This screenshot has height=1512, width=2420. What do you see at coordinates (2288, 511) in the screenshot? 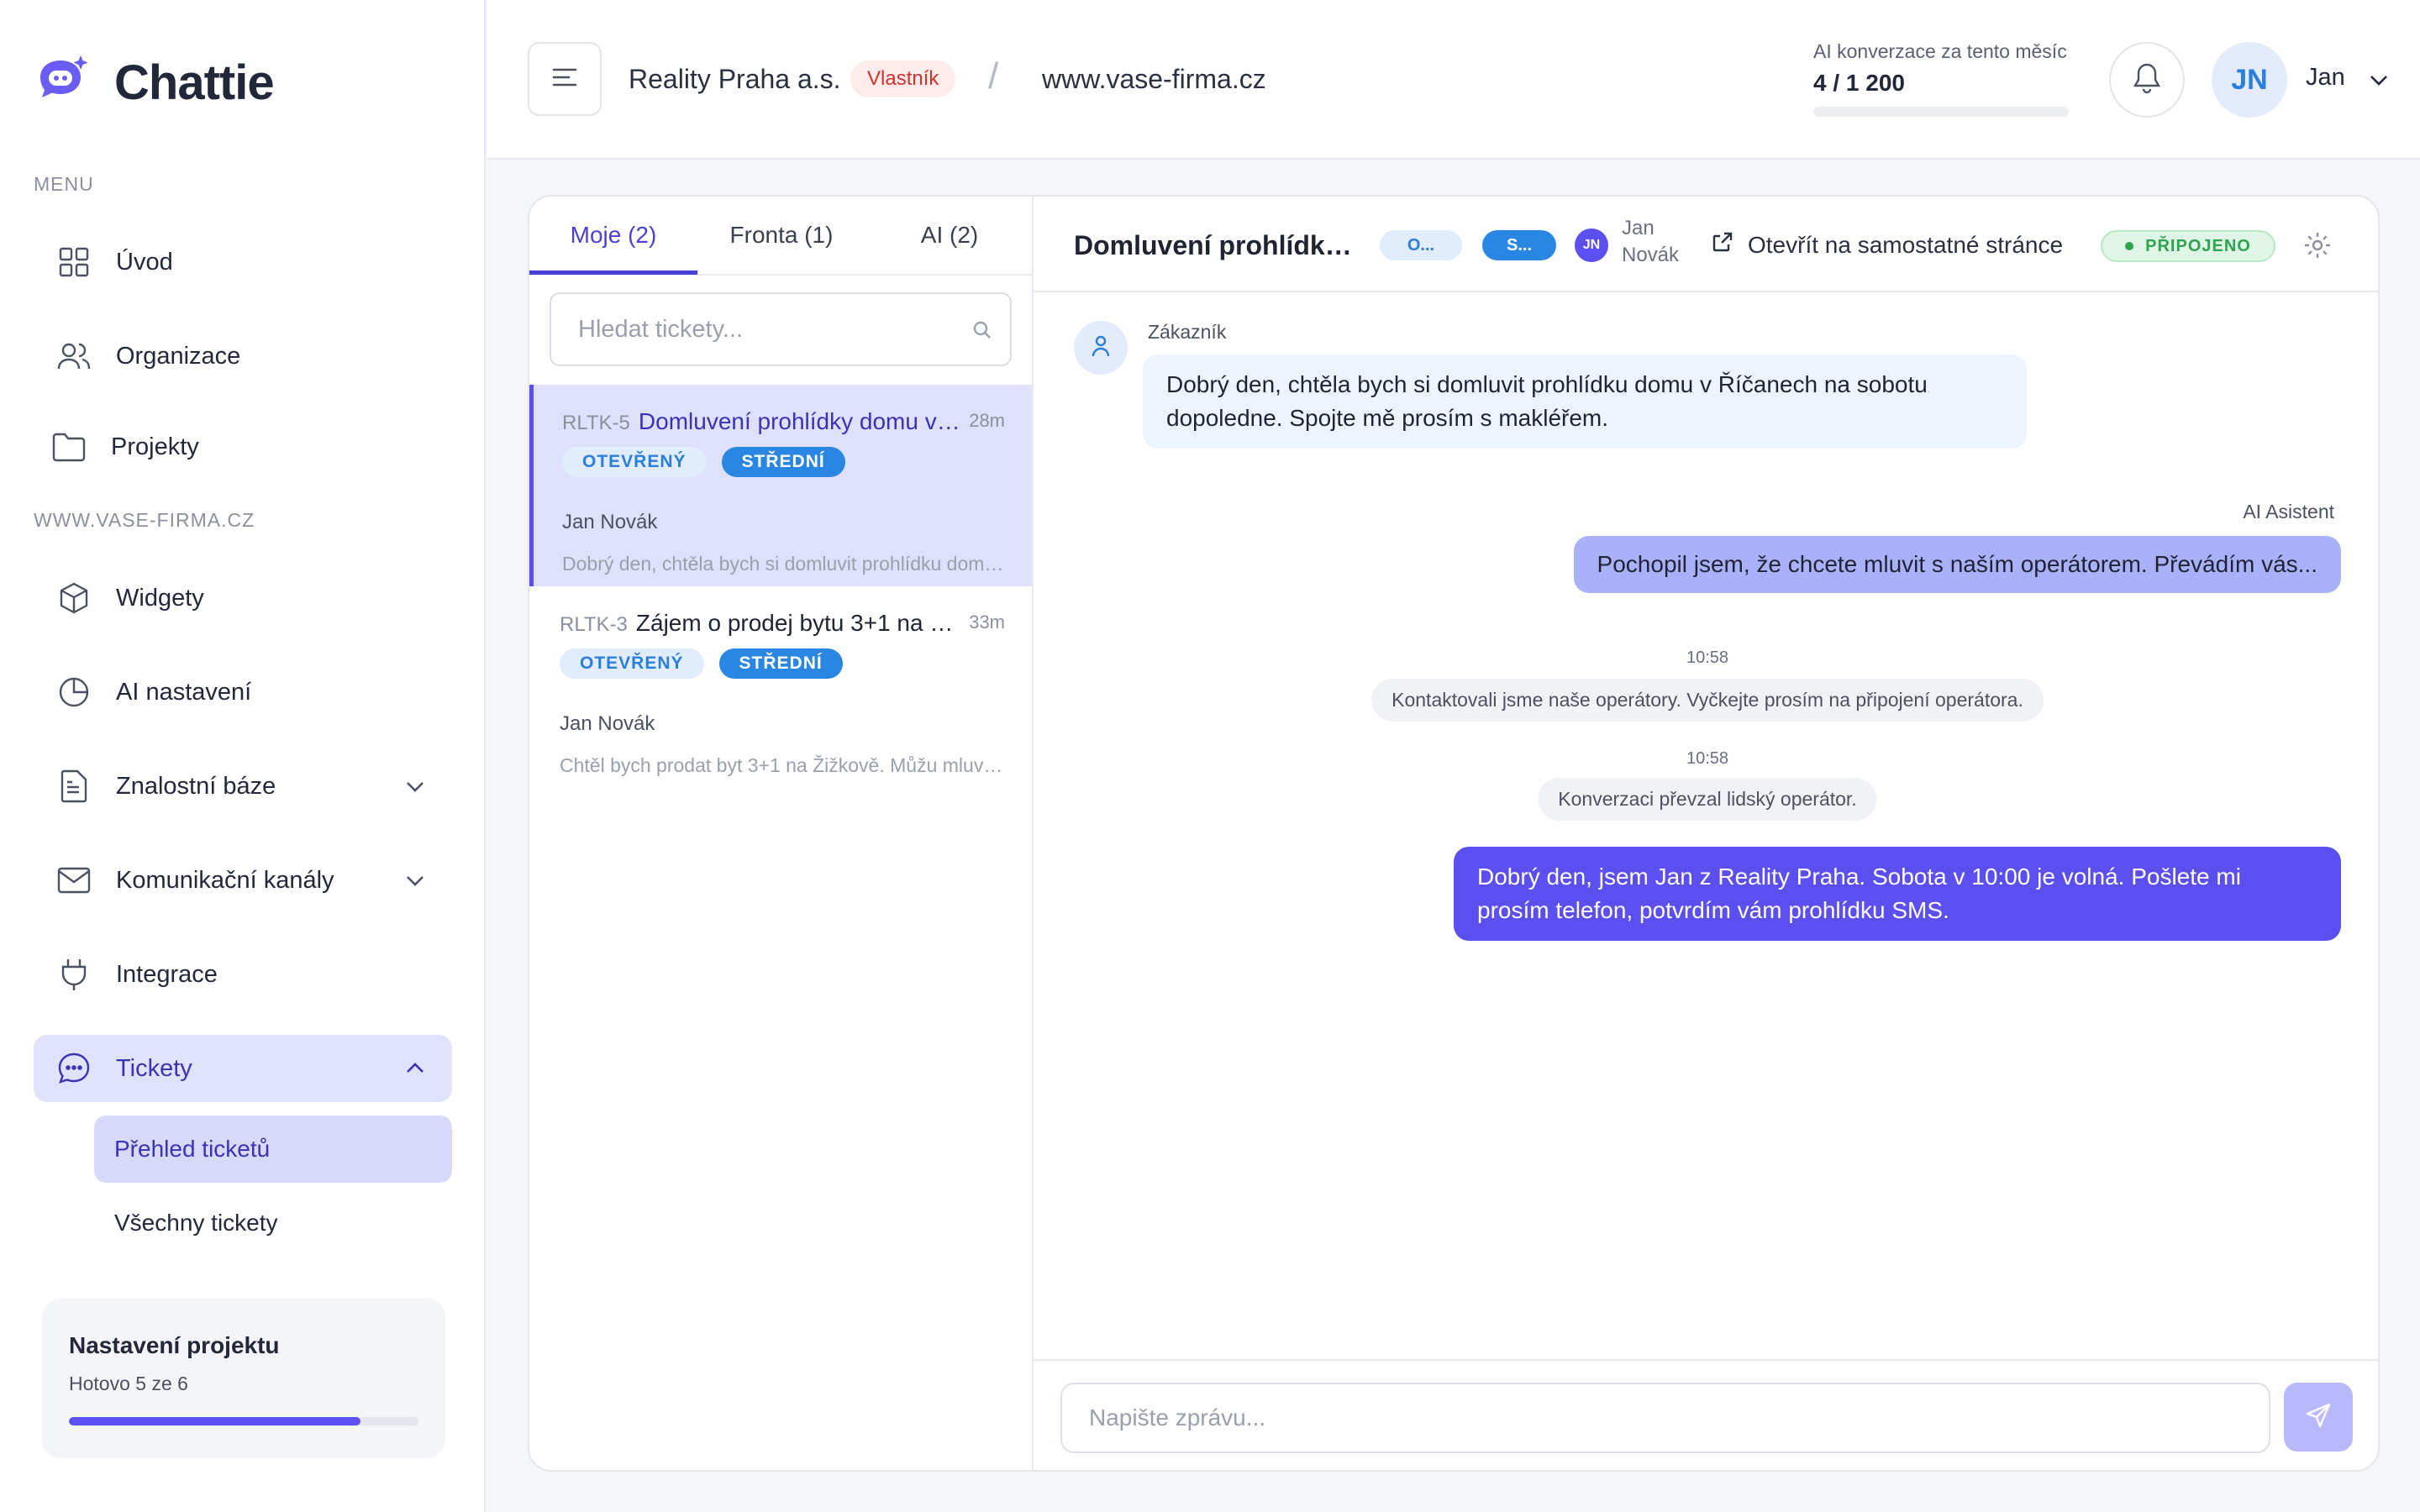
I see `ai-assistant-label: AI Asistent` at bounding box center [2288, 511].